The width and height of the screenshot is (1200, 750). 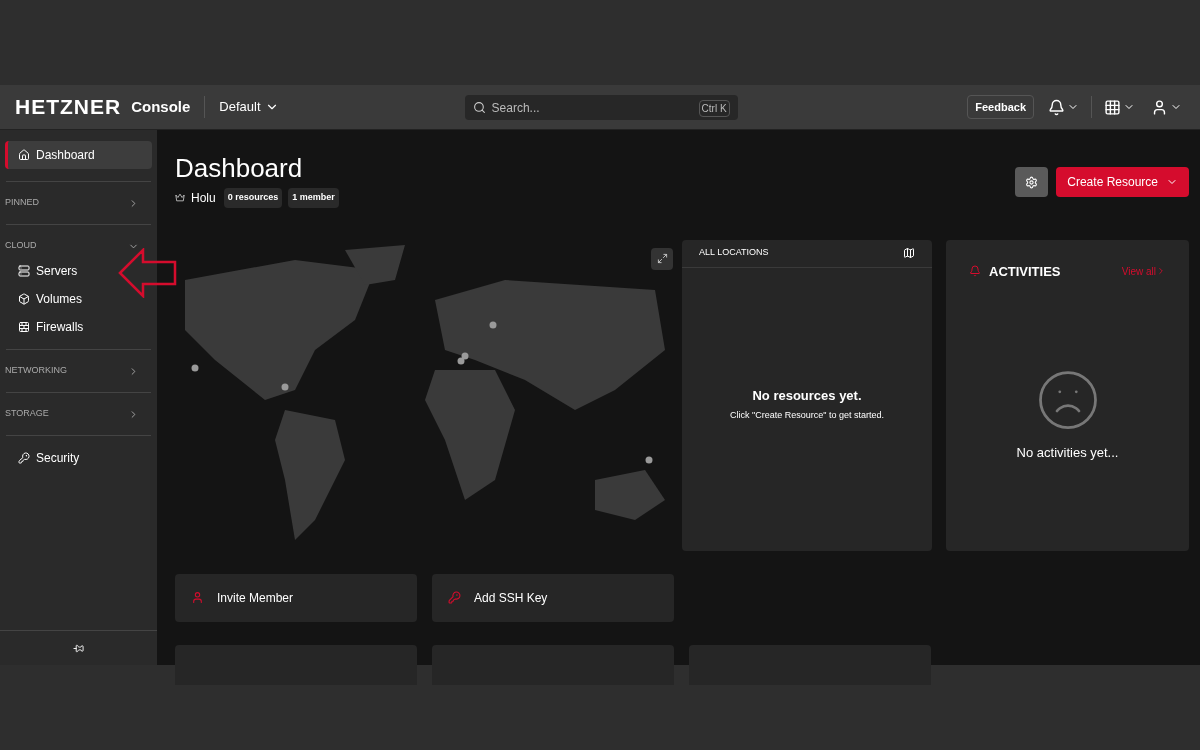 What do you see at coordinates (24, 327) in the screenshot?
I see `brick-wall-icon` at bounding box center [24, 327].